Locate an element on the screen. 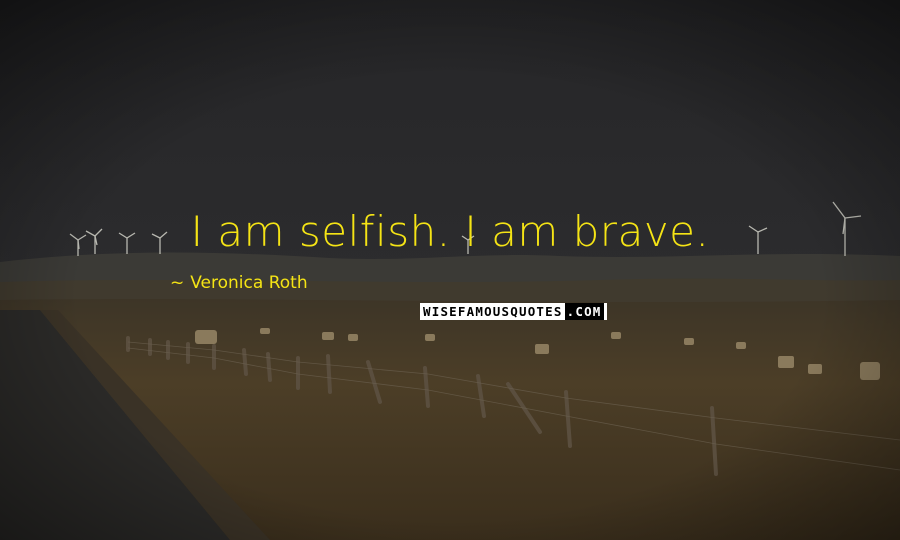 This screenshot has height=540, width=900. logo-text: WISEFAMOUSQUOTES is located at coordinates (493, 311).